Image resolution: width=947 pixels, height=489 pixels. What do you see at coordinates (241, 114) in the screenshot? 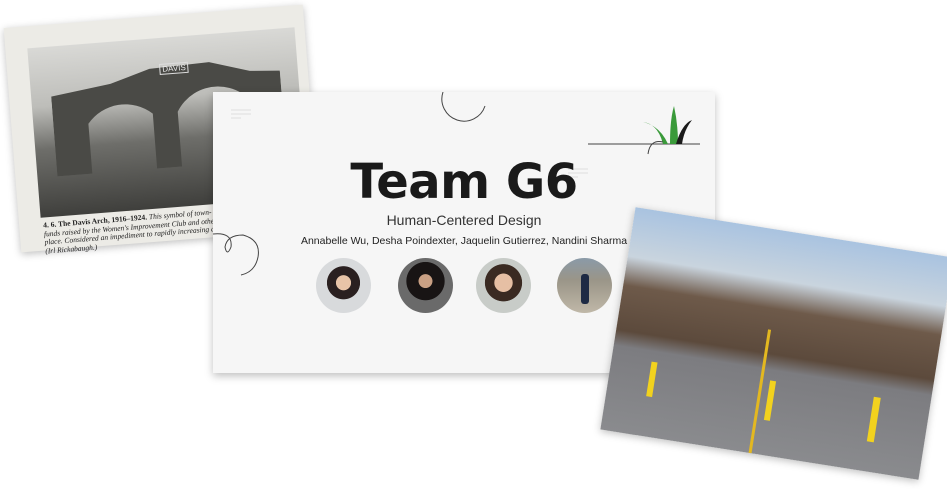
I see `lines-decoration` at bounding box center [241, 114].